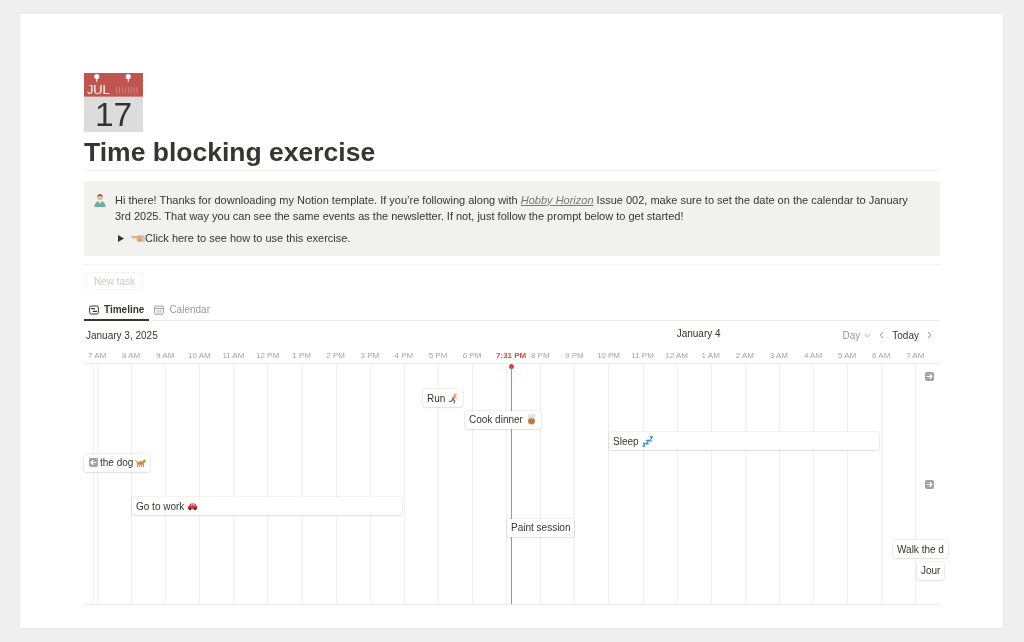 The image size is (1024, 642). Describe the element at coordinates (159, 309) in the screenshot. I see `calendar-grid-icon` at that location.